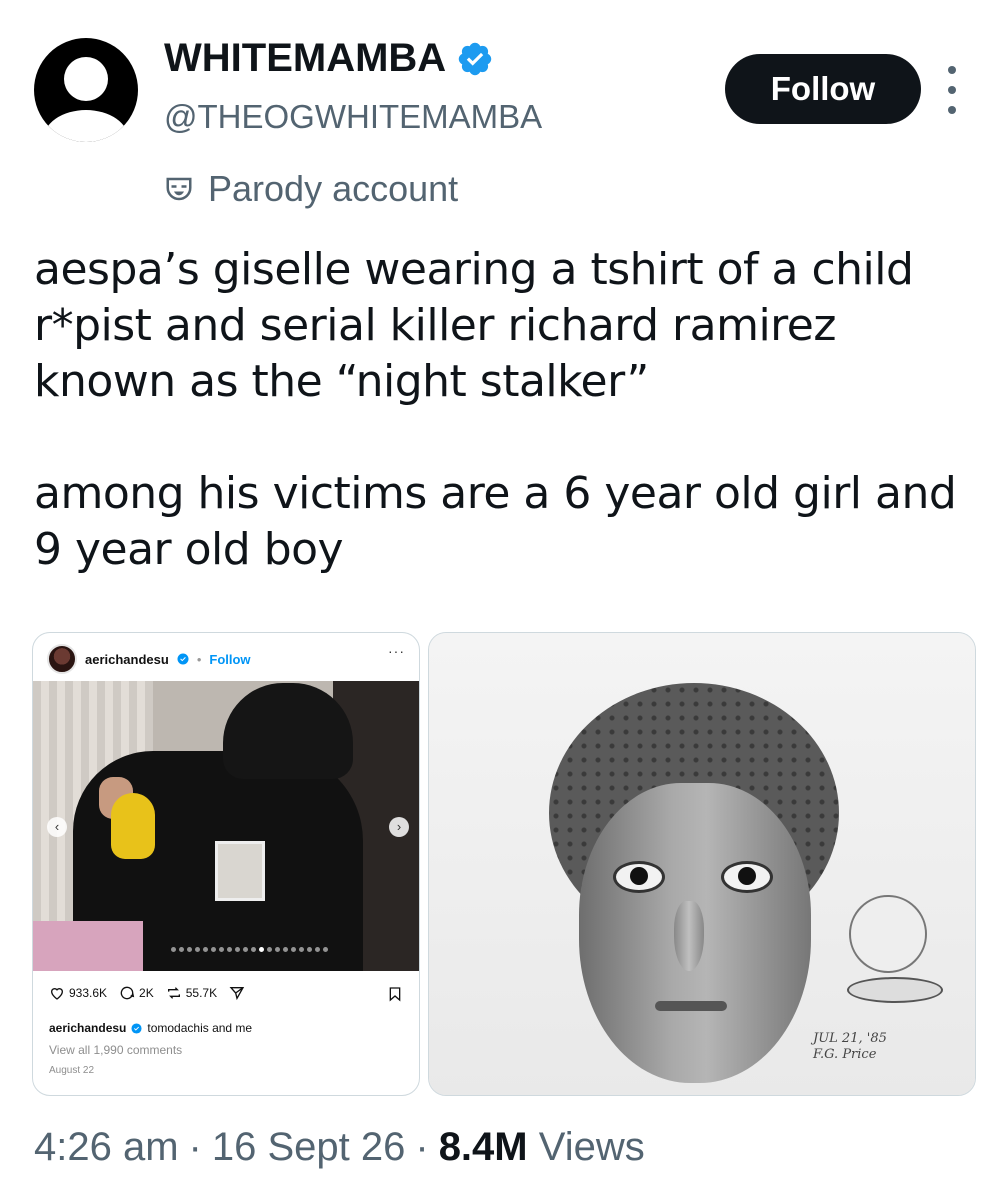 Image resolution: width=1005 pixels, height=1199 pixels. I want to click on ig-view-comments: View all 1,990 comments, so click(116, 1050).